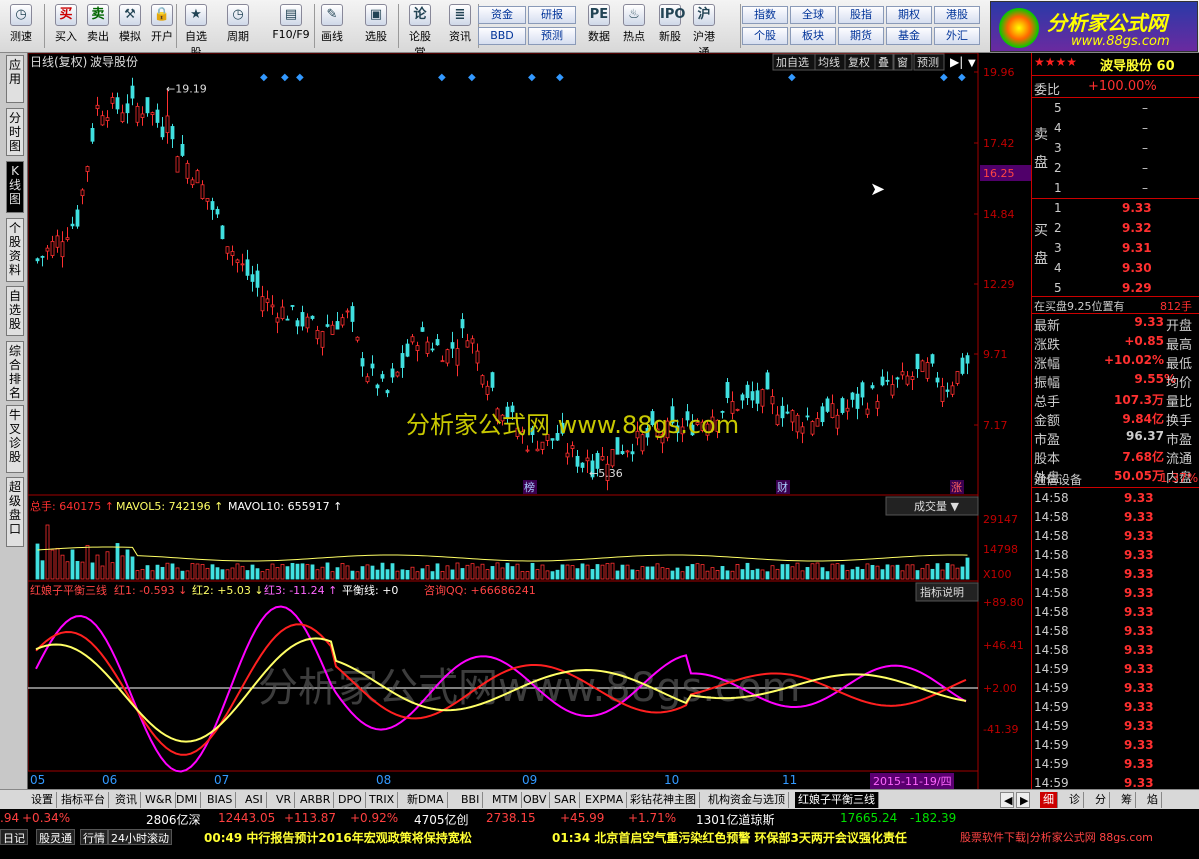  I want to click on bottom-tab-OBV: OBV, so click(535, 800).